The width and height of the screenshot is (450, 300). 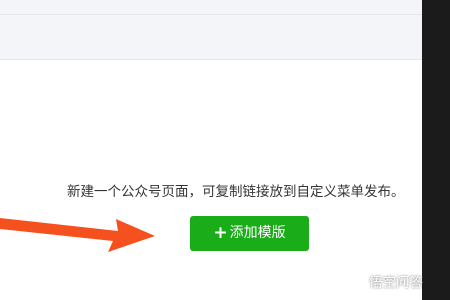 I want to click on watermark: 悟空问答, so click(x=384, y=281).